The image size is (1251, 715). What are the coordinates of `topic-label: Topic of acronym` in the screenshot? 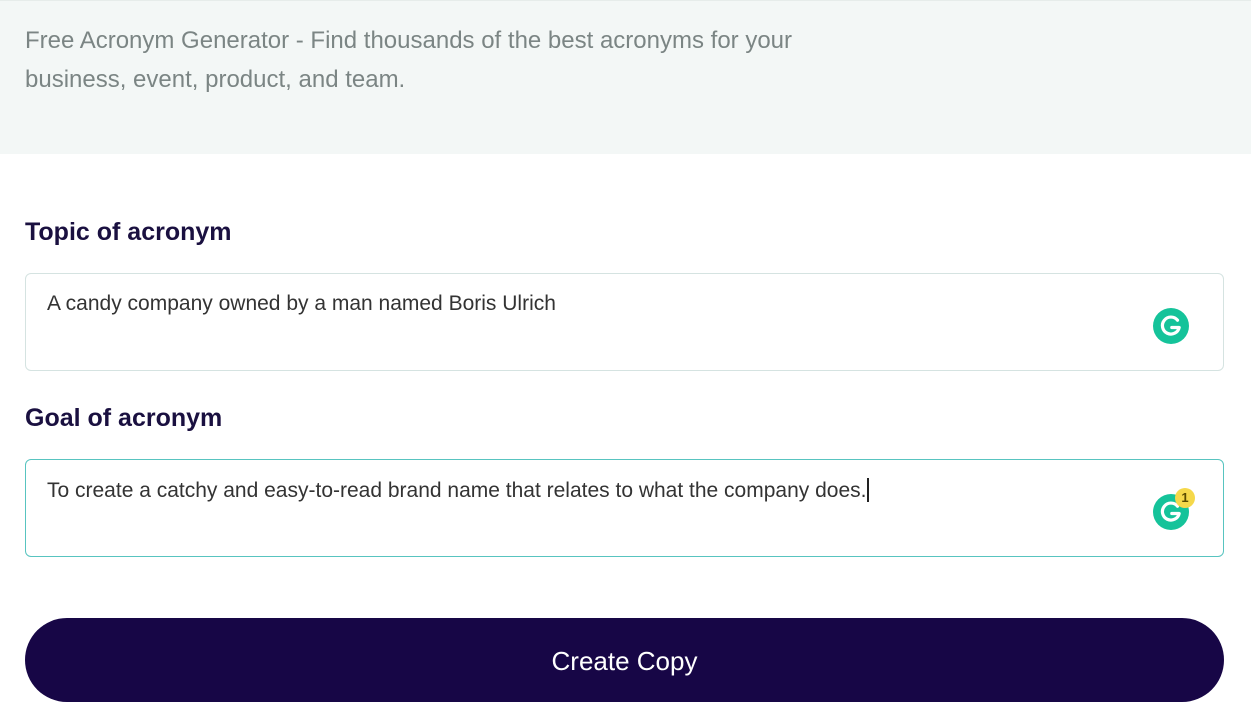 It's located at (128, 232).